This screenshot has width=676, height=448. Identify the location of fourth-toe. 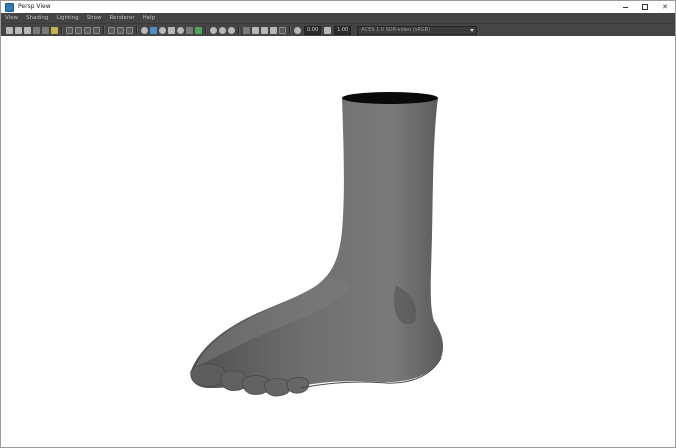
(277, 387).